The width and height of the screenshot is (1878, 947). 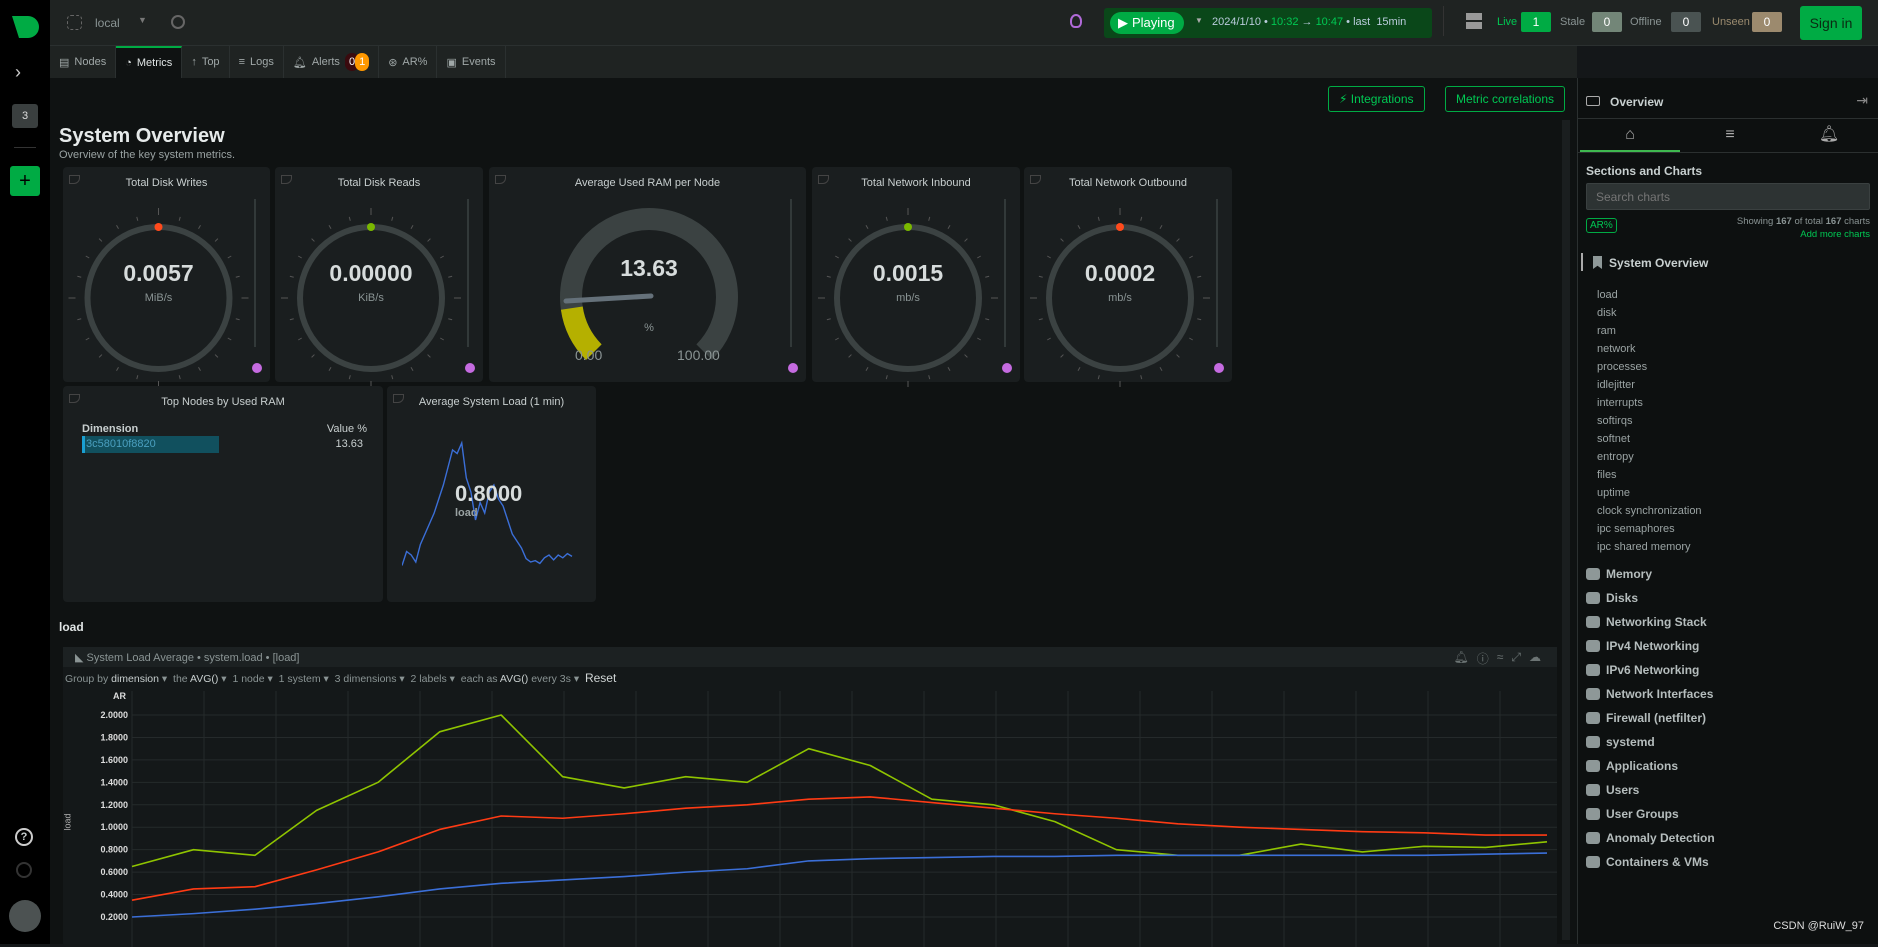 I want to click on settings-gear-icon, so click(x=178, y=22).